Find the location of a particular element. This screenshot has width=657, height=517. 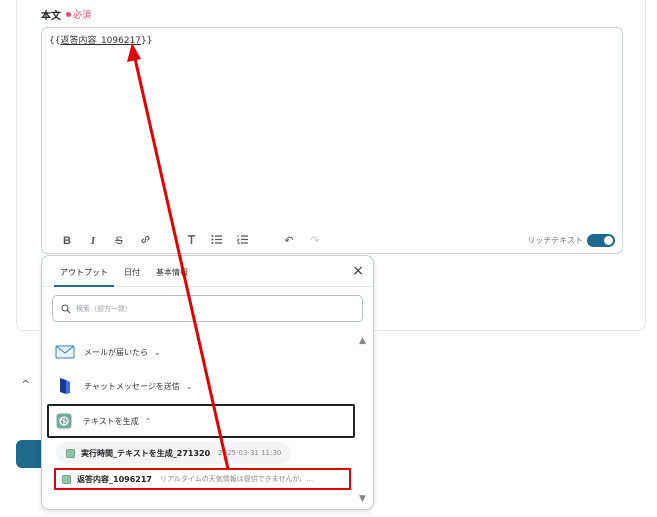

bullet-list-icon is located at coordinates (216, 239).